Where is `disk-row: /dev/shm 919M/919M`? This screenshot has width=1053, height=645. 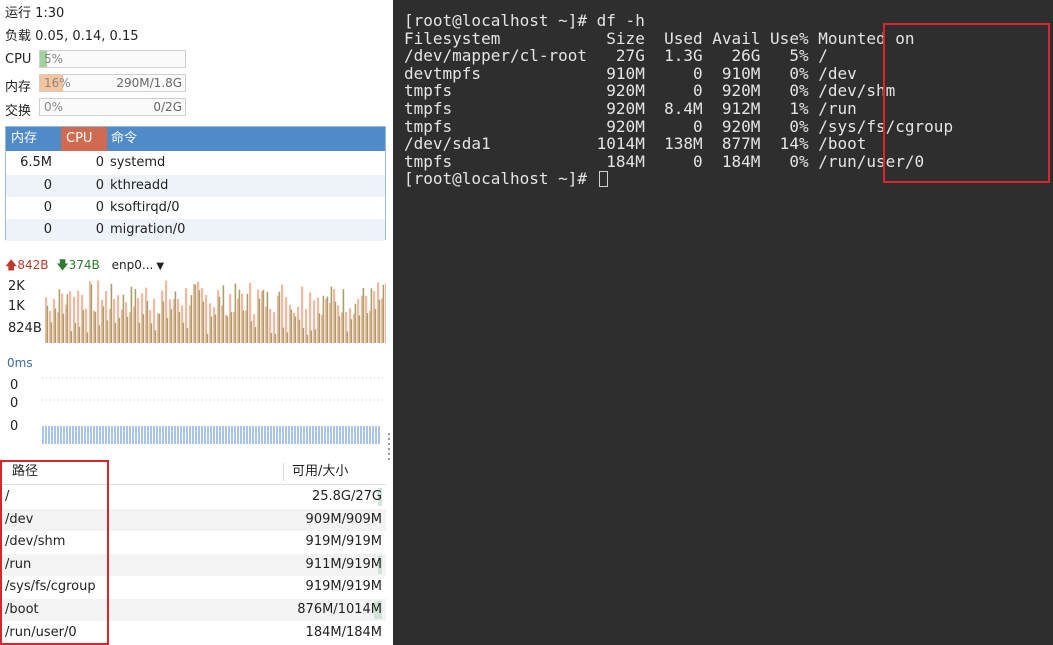
disk-row: /dev/shm 919M/919M is located at coordinates (193, 542).